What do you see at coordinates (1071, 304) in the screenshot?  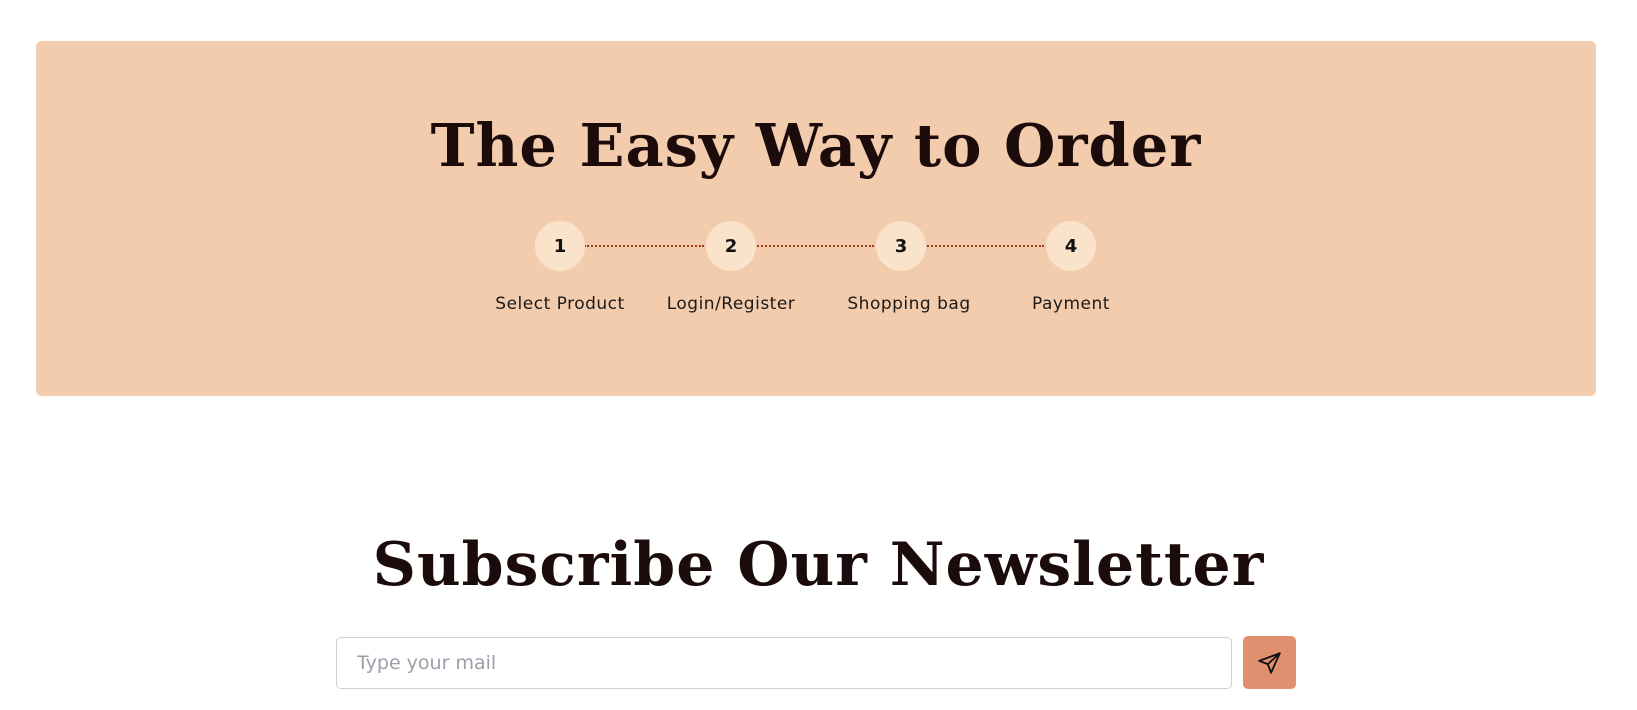 I see `step-label-payment: Payment` at bounding box center [1071, 304].